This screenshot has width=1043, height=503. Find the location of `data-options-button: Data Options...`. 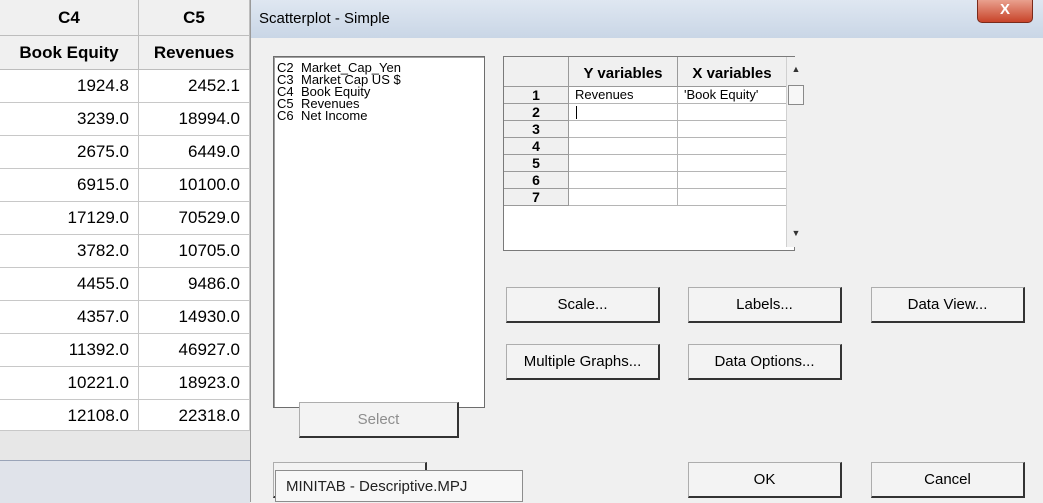

data-options-button: Data Options... is located at coordinates (765, 362).